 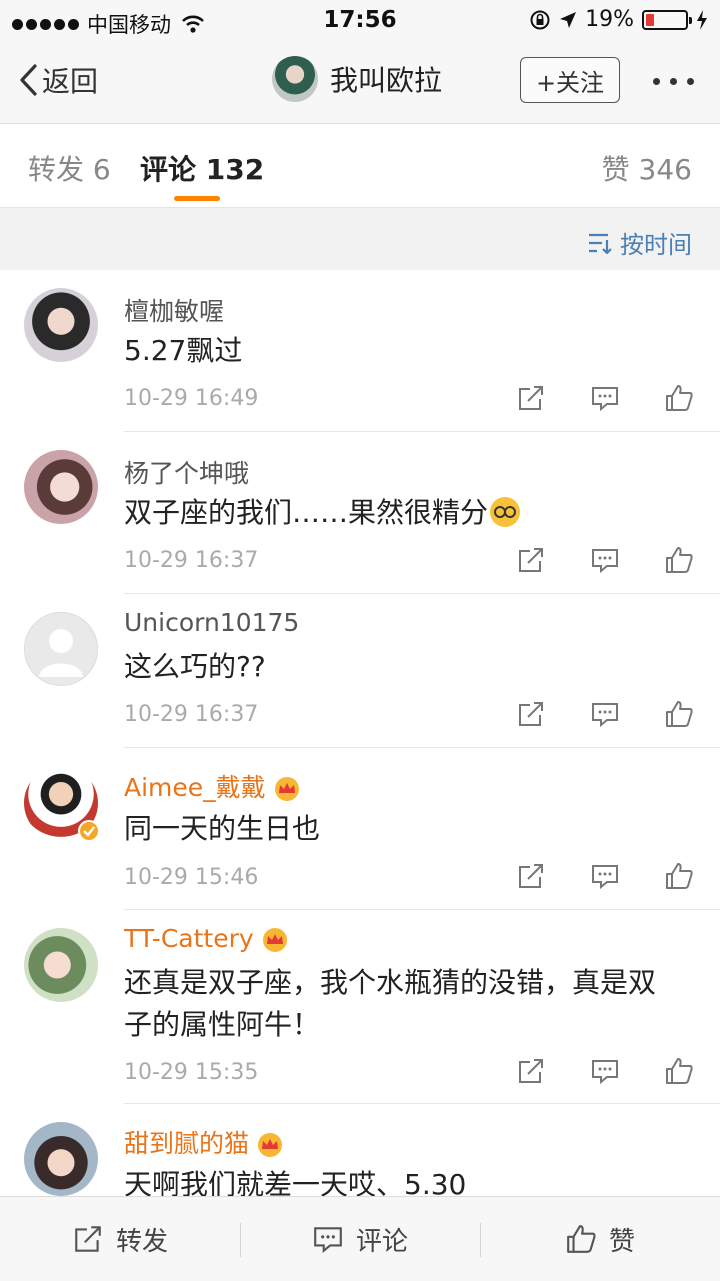 I want to click on author-header: 我叫欧拉, so click(x=357, y=79).